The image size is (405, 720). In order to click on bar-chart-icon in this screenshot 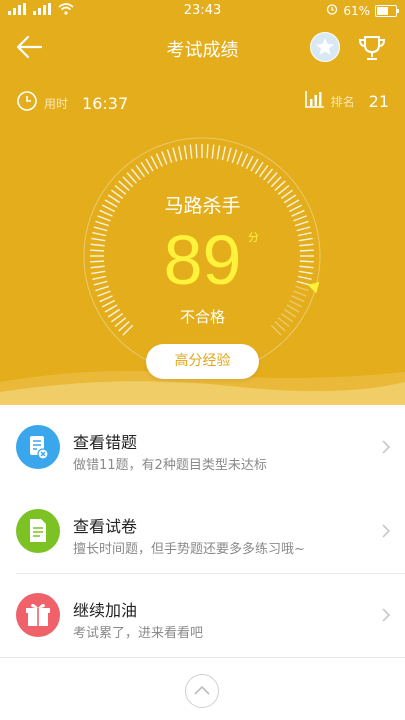, I will do `click(314, 101)`.